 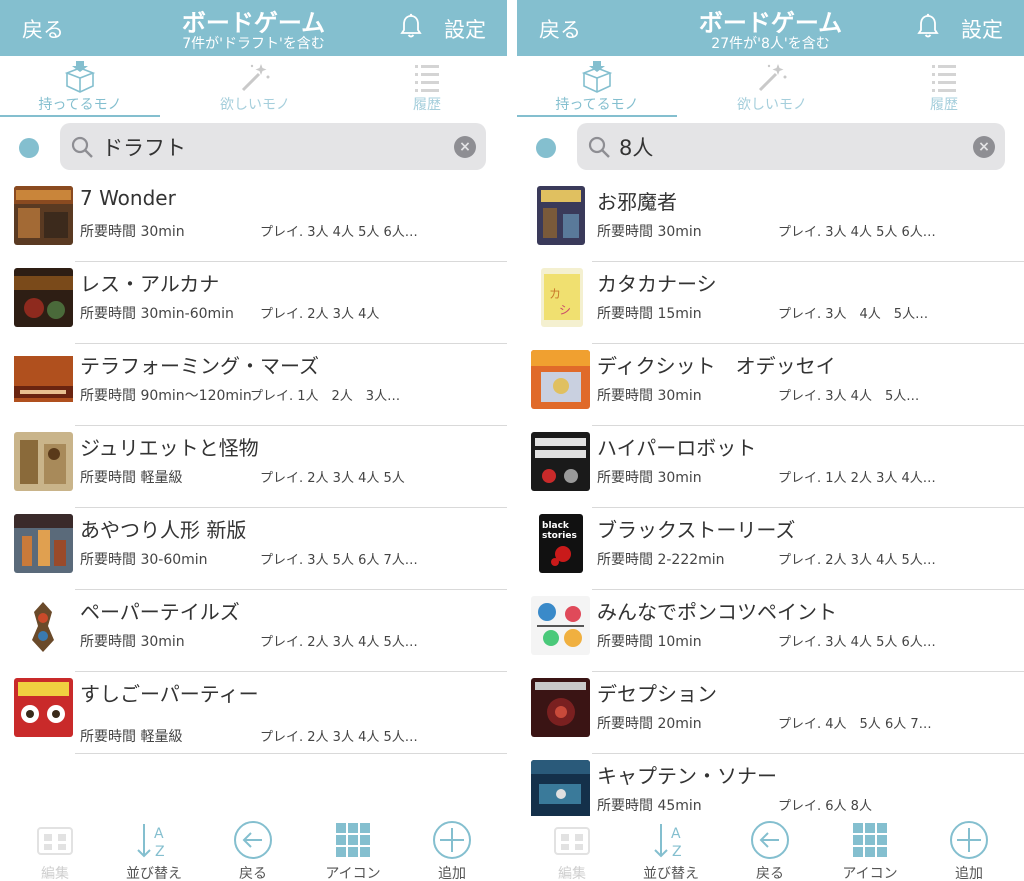 I want to click on player-count: プレイ. 2人 3人 4人, so click(x=320, y=314).